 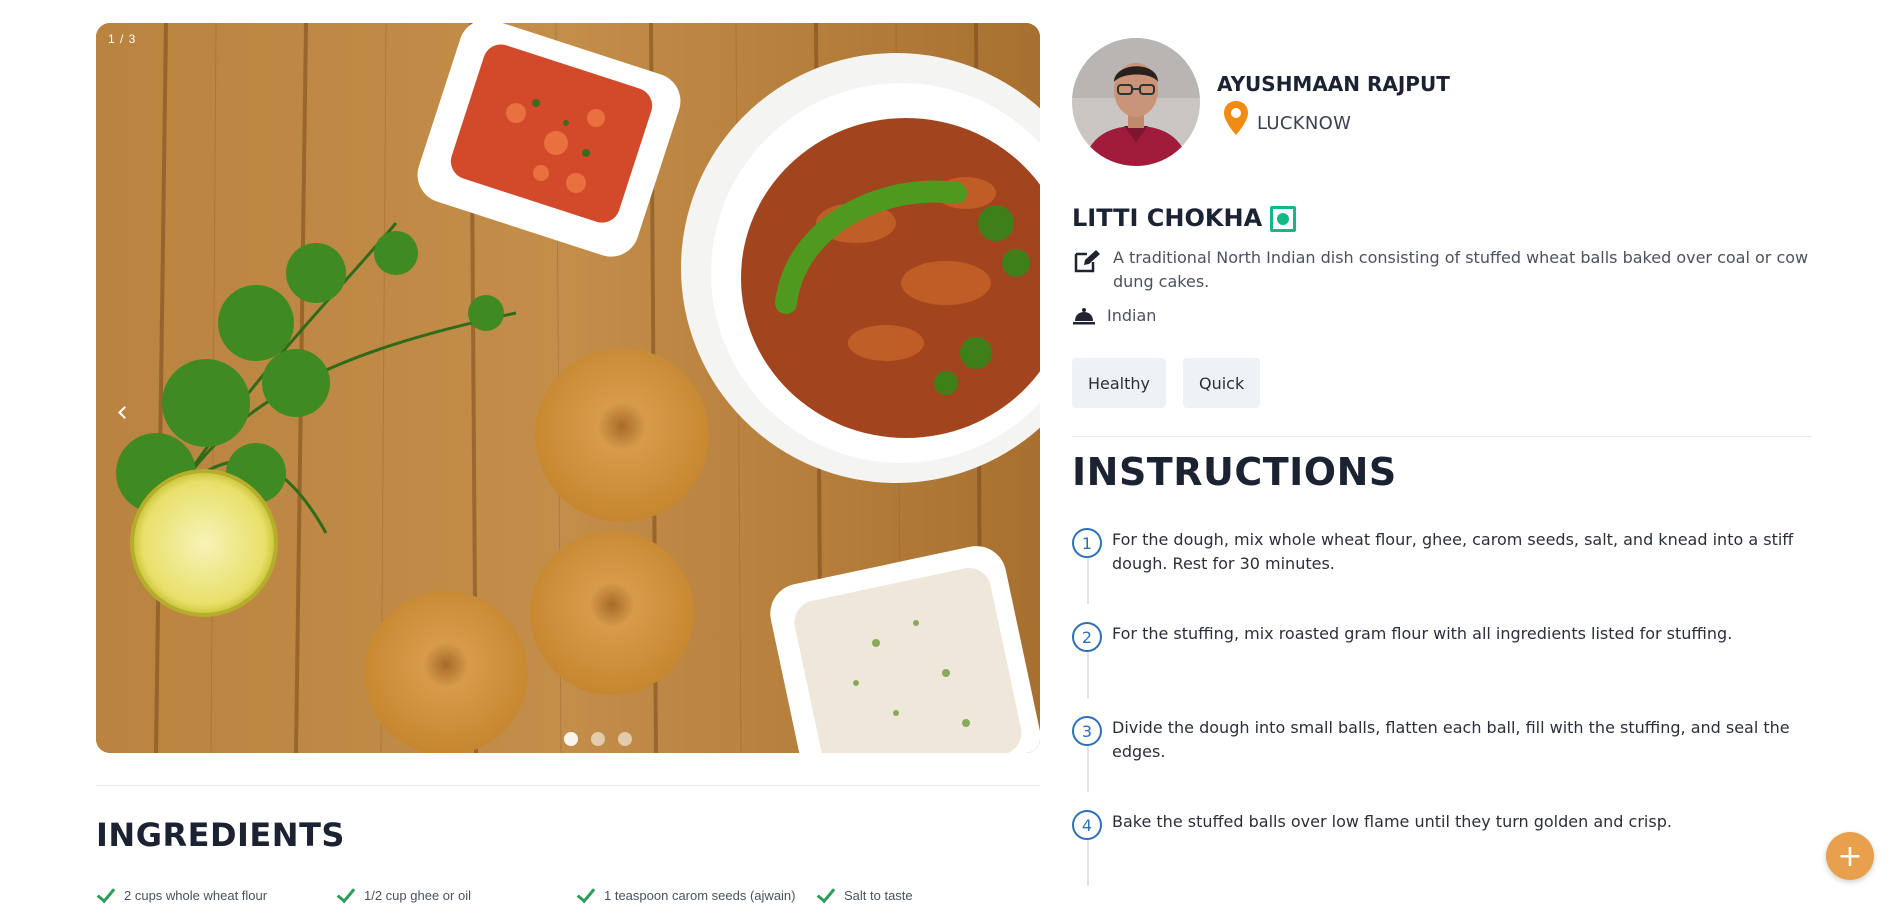 I want to click on ingredient-item: 1 teaspoon carom seeds (ajwain), so click(x=686, y=895).